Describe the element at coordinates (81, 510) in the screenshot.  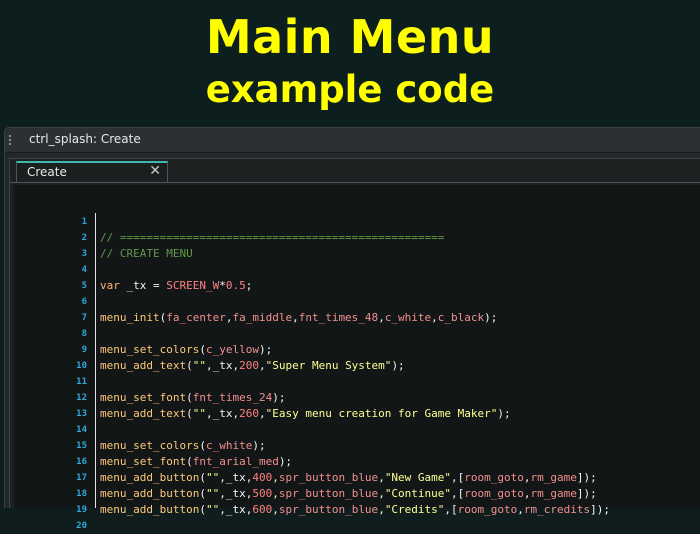
I see `line-number: 19` at that location.